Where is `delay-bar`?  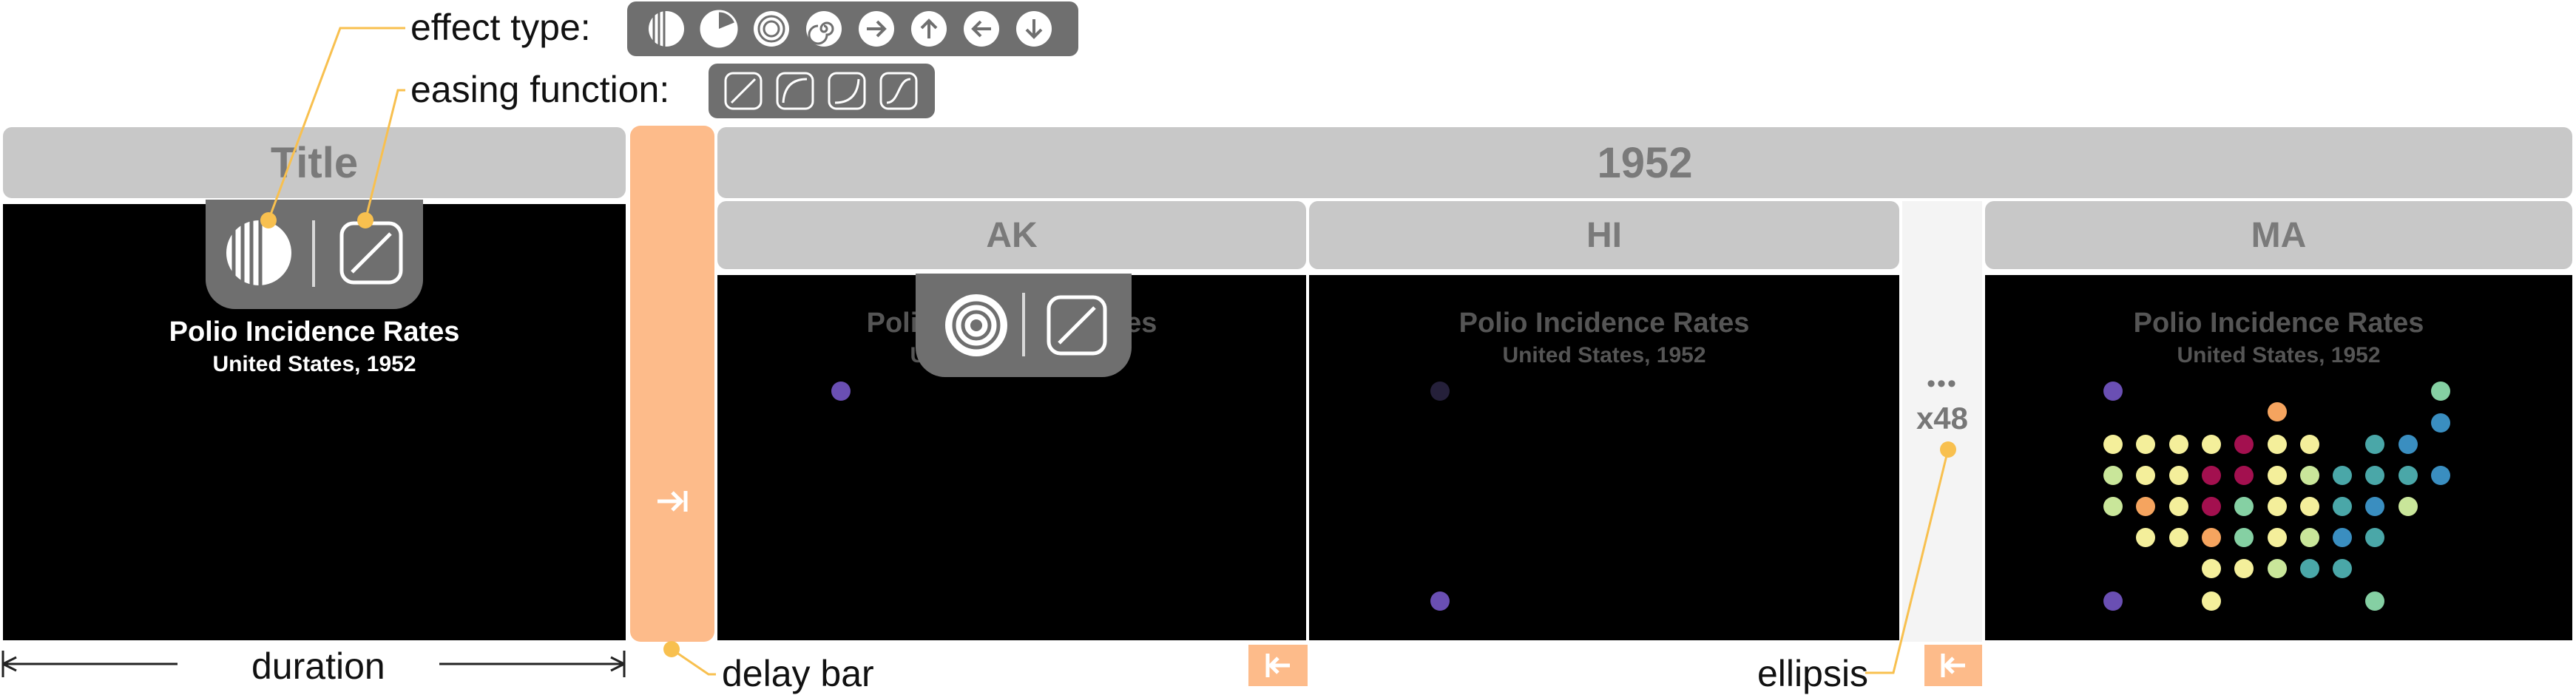 delay-bar is located at coordinates (672, 384).